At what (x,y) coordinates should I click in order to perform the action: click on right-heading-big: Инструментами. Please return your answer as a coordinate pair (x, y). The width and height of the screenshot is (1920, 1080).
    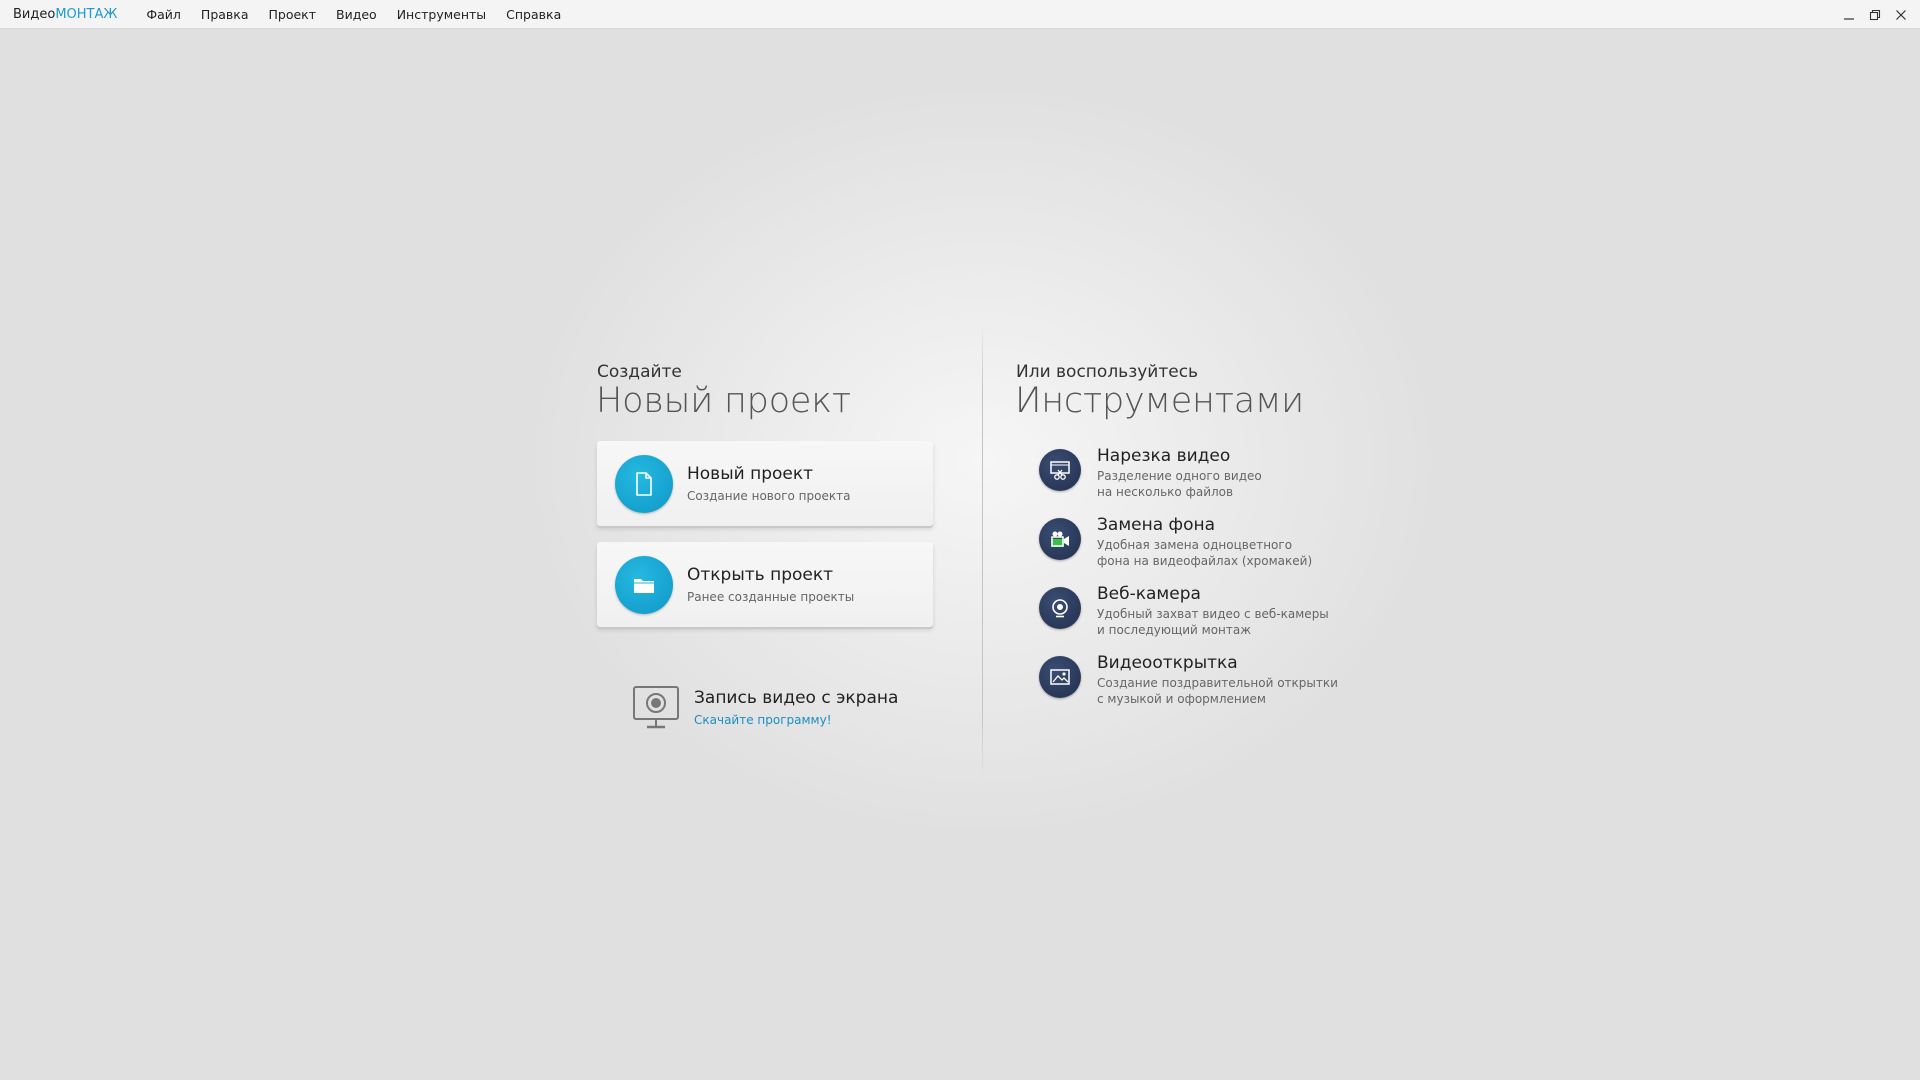
    Looking at the image, I should click on (1160, 401).